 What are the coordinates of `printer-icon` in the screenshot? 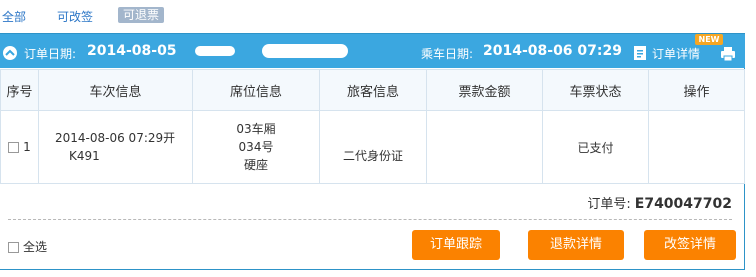 It's located at (728, 54).